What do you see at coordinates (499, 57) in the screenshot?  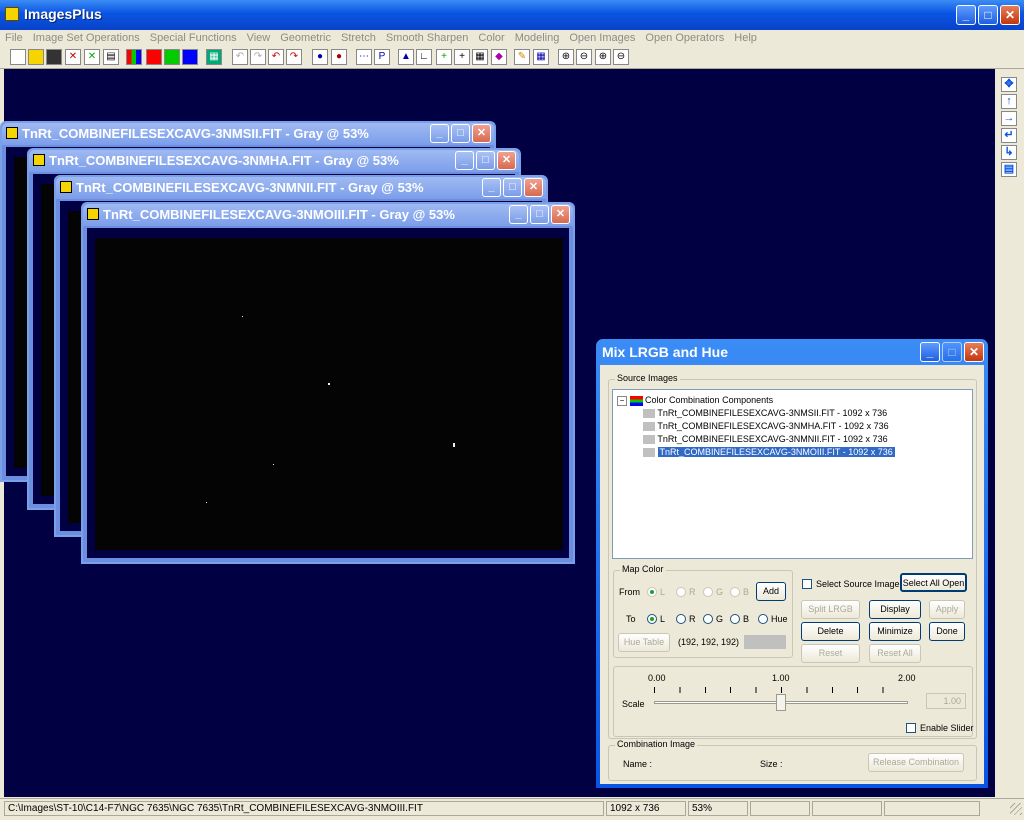 I see `color-picker-icon: ◆` at bounding box center [499, 57].